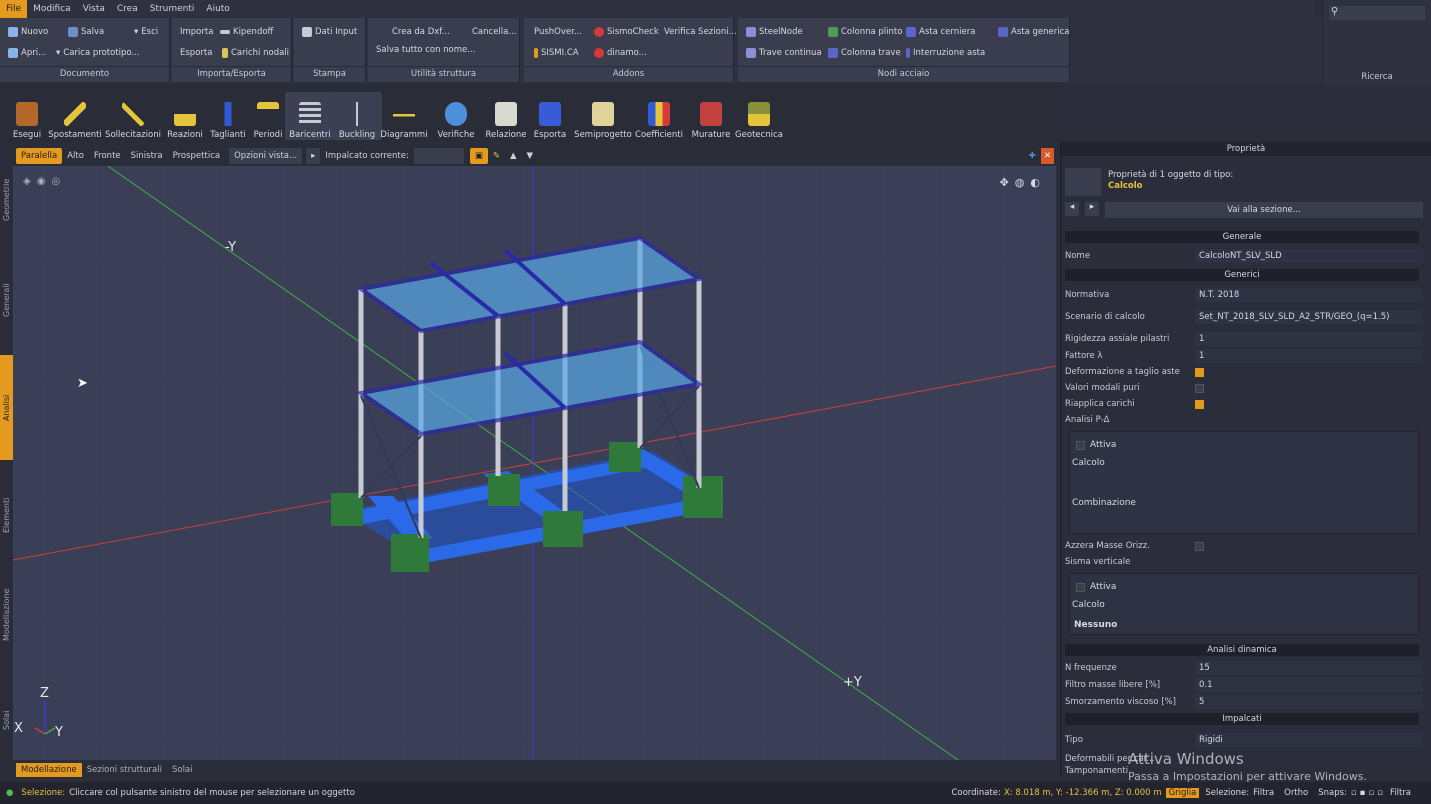 The height and width of the screenshot is (804, 1431). What do you see at coordinates (1096, 587) in the screenshot?
I see `sisma-attiva: Attiva` at bounding box center [1096, 587].